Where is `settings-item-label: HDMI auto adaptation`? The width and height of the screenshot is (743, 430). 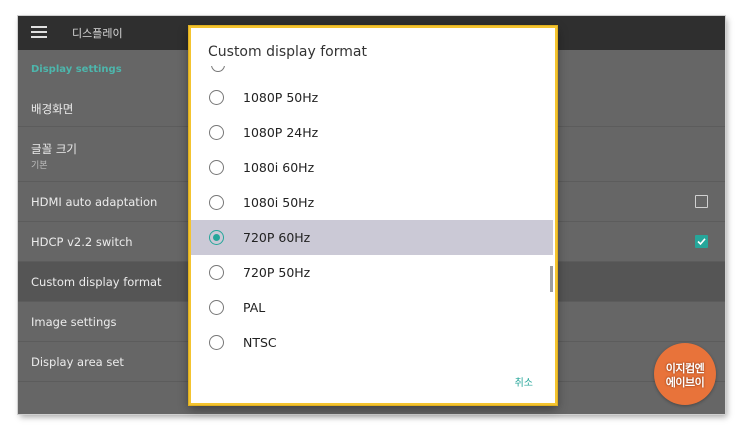 settings-item-label: HDMI auto adaptation is located at coordinates (94, 202).